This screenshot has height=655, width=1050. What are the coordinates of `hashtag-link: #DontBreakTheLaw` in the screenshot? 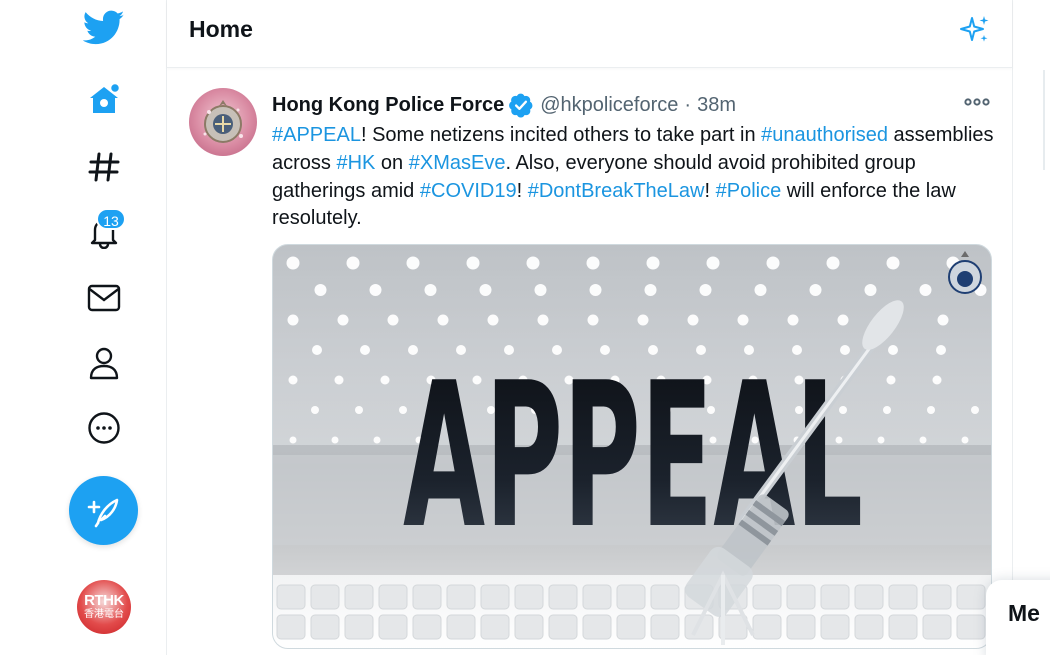 It's located at (616, 191).